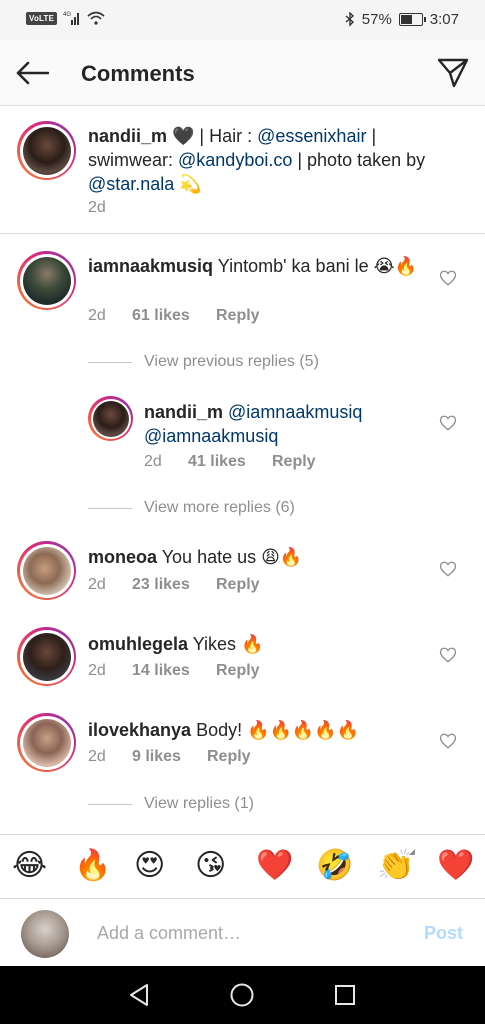 This screenshot has height=1024, width=485. I want to click on bluetooth-icon, so click(349, 19).